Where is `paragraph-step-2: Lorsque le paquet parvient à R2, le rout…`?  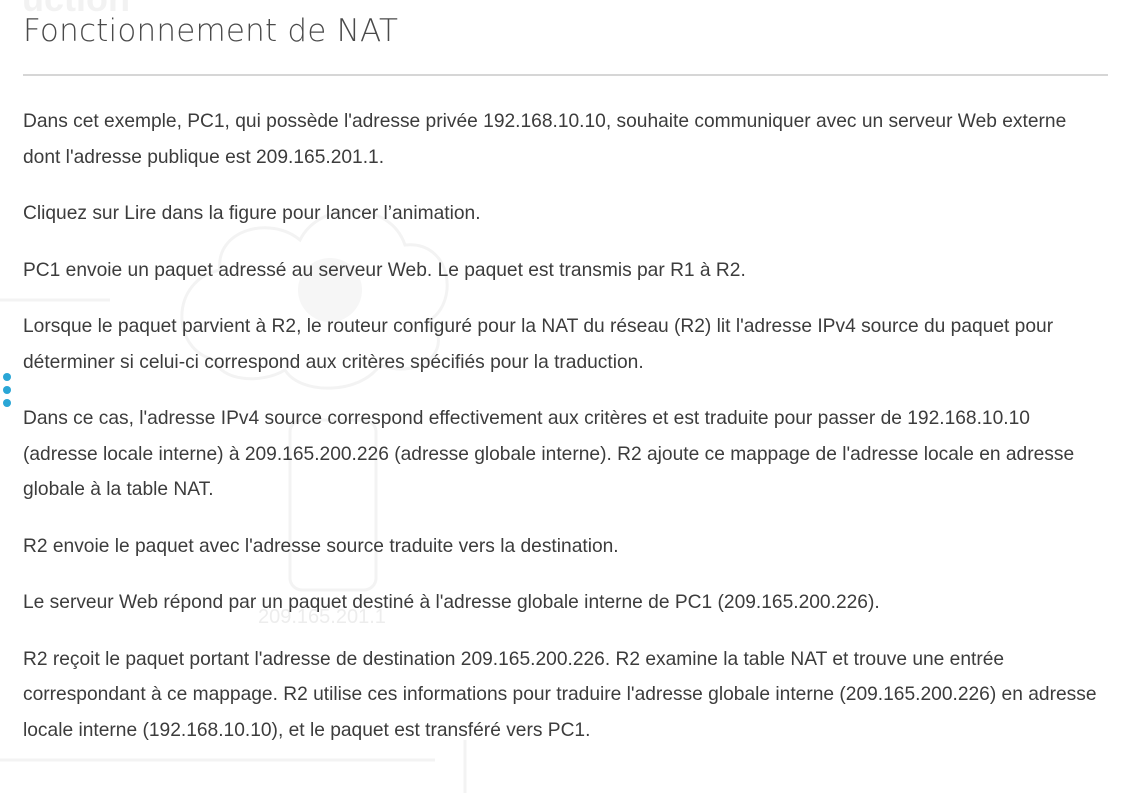
paragraph-step-2: Lorsque le paquet parvient à R2, le rout… is located at coordinates (538, 344).